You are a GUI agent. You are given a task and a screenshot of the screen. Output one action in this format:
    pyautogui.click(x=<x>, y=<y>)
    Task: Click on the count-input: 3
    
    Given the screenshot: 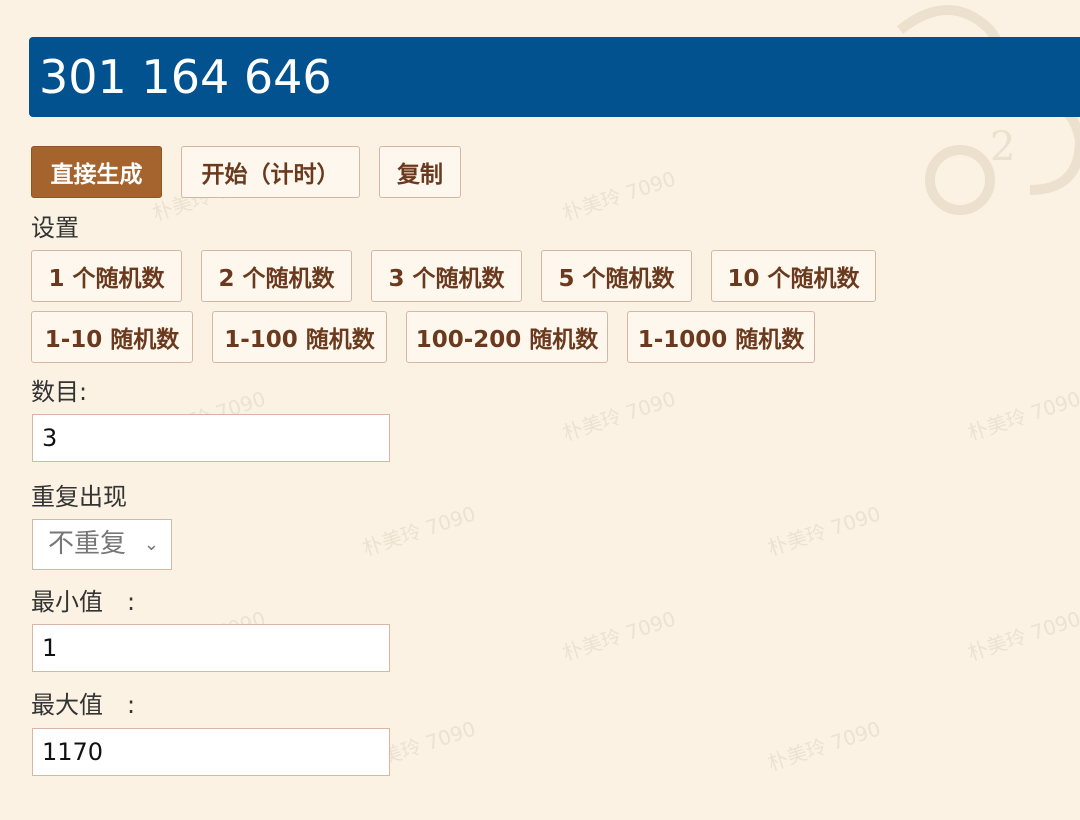 What is the action you would take?
    pyautogui.click(x=211, y=438)
    